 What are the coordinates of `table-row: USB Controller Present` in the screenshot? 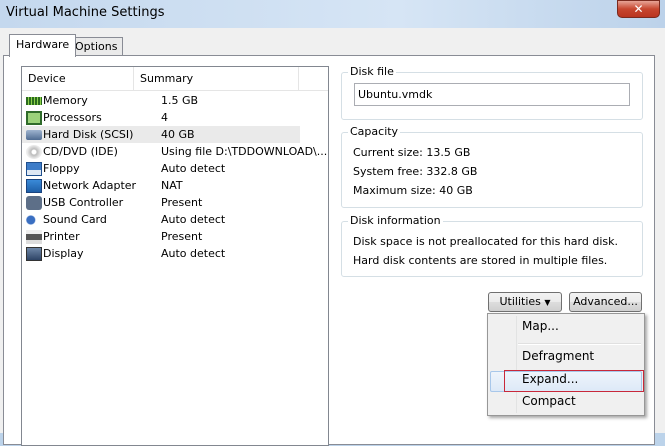 It's located at (175, 202).